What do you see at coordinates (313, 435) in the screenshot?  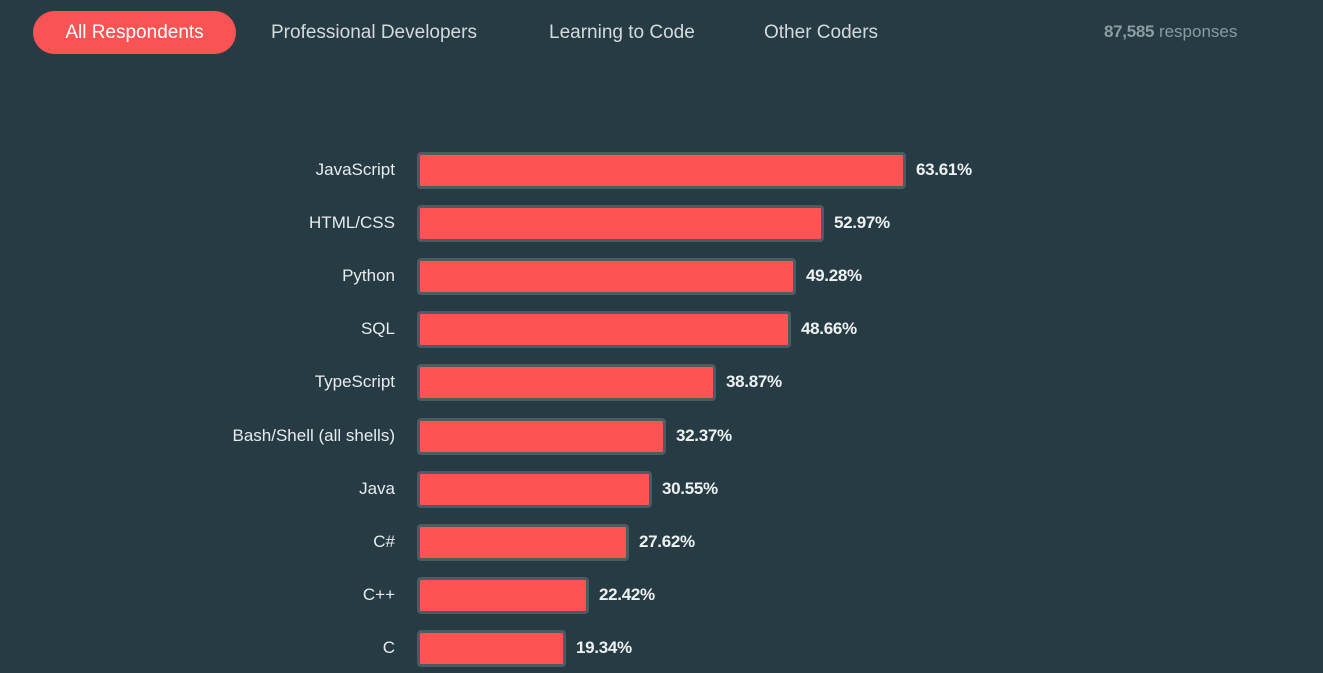 I see `category-label: Bash/Shell (all shells)` at bounding box center [313, 435].